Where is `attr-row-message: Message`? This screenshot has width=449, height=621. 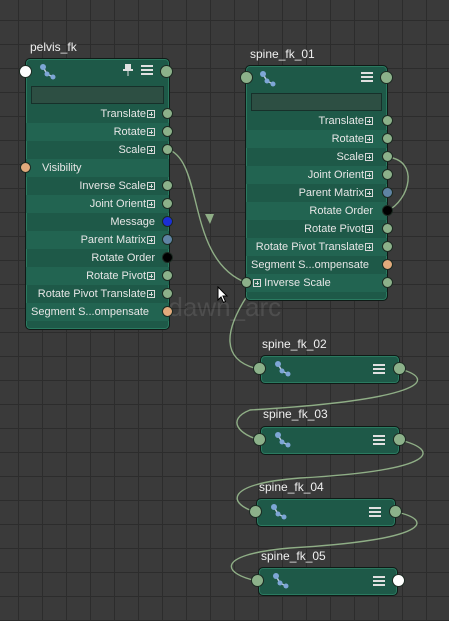
attr-row-message: Message is located at coordinates (97, 222).